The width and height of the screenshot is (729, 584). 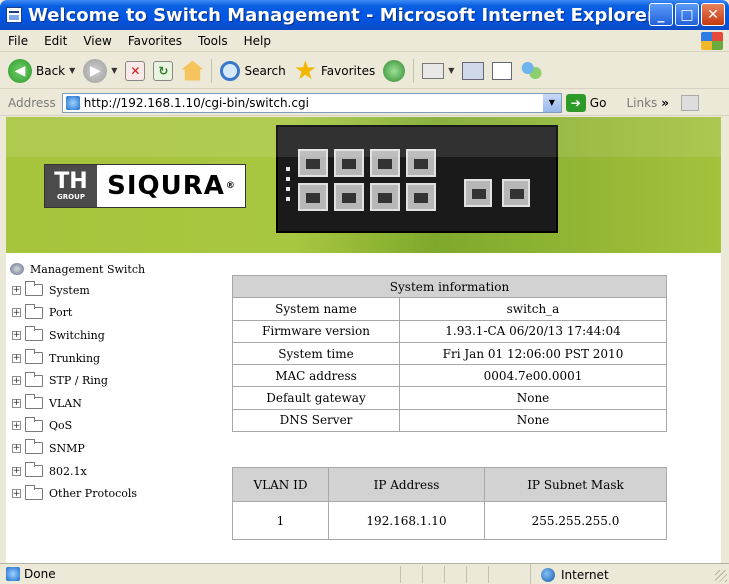 I want to click on logo-brand-text: SIQURA, so click(x=166, y=186).